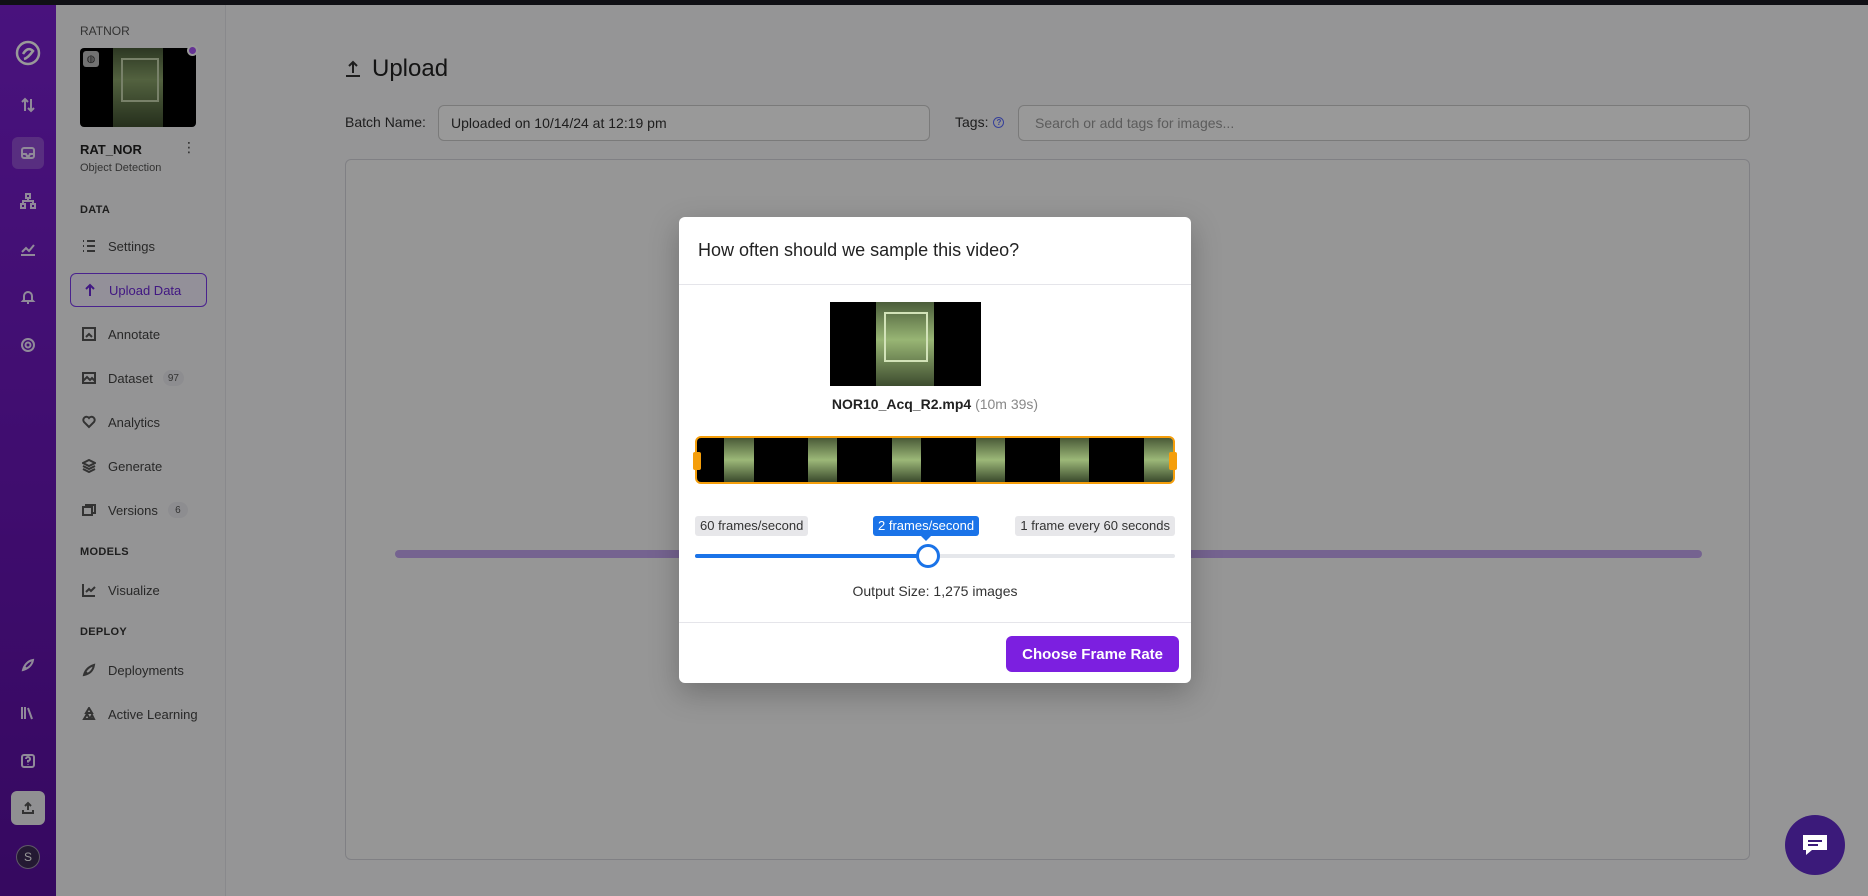 The width and height of the screenshot is (1868, 896). I want to click on frame-rate-slider-handle, so click(927, 556).